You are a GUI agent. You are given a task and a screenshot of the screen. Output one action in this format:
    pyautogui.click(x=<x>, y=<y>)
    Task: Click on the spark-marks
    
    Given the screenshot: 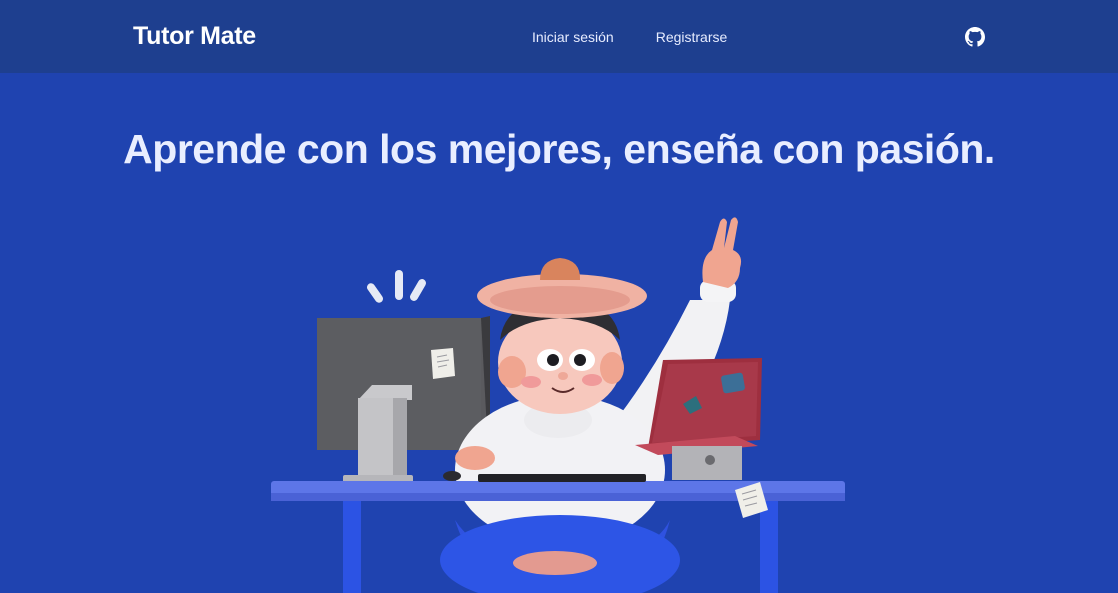 What is the action you would take?
    pyautogui.click(x=396, y=286)
    